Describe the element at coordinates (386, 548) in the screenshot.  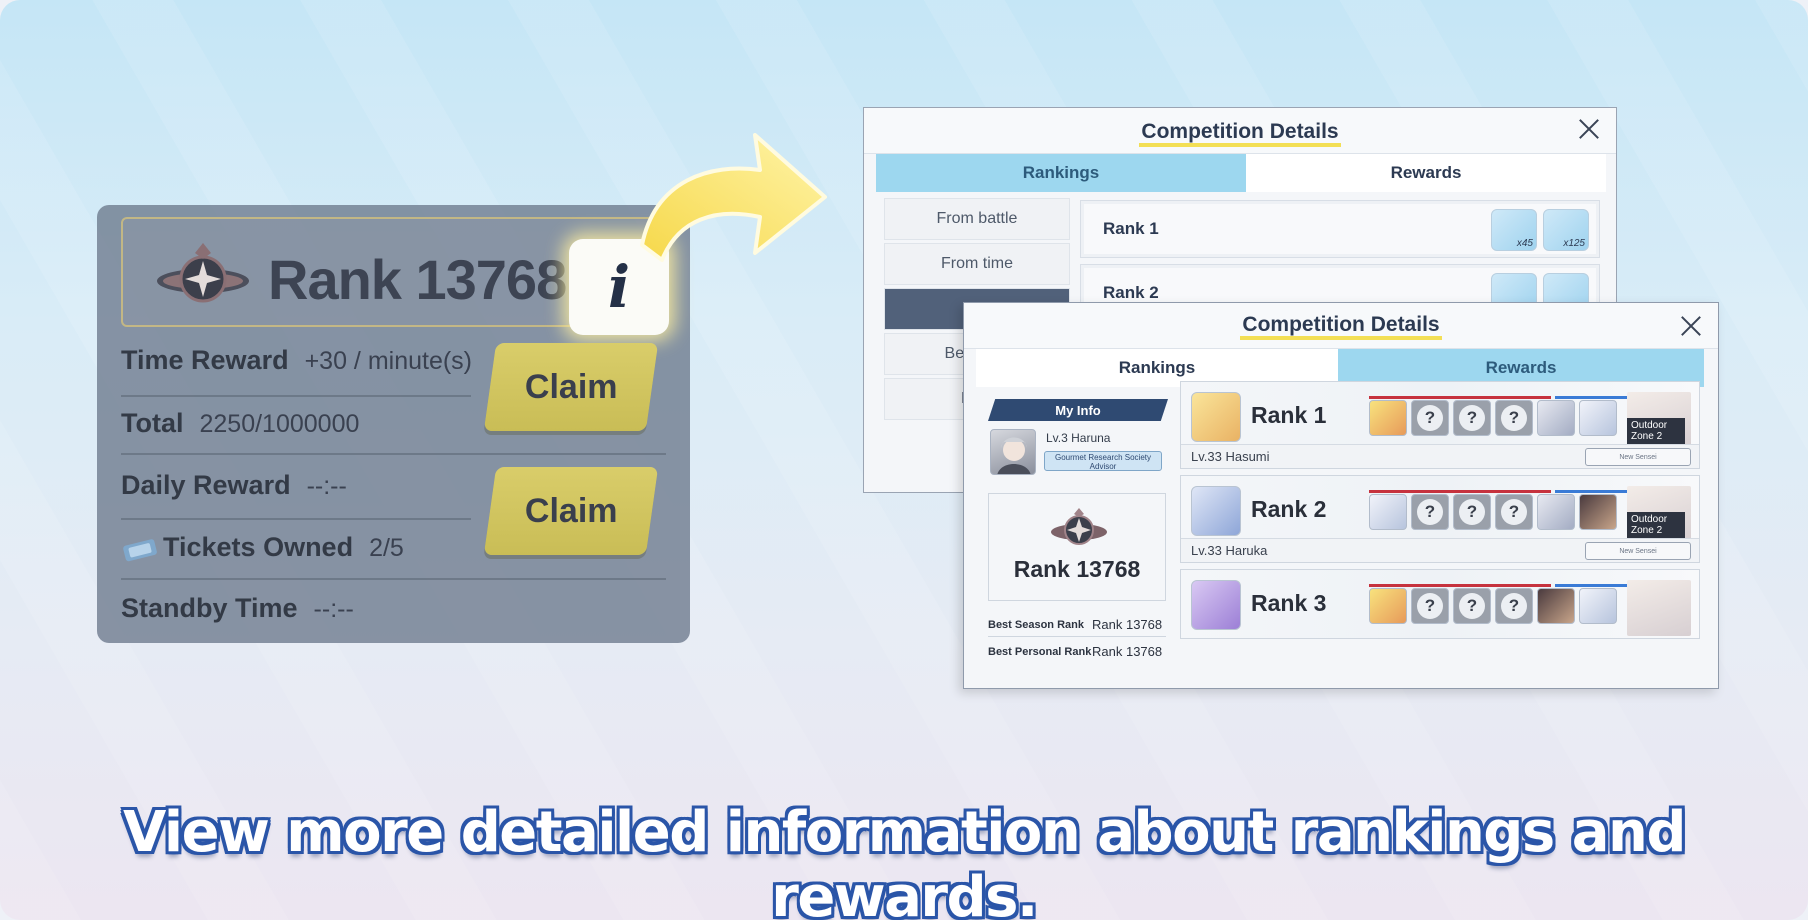
I see `tickets-value: 2/5` at that location.